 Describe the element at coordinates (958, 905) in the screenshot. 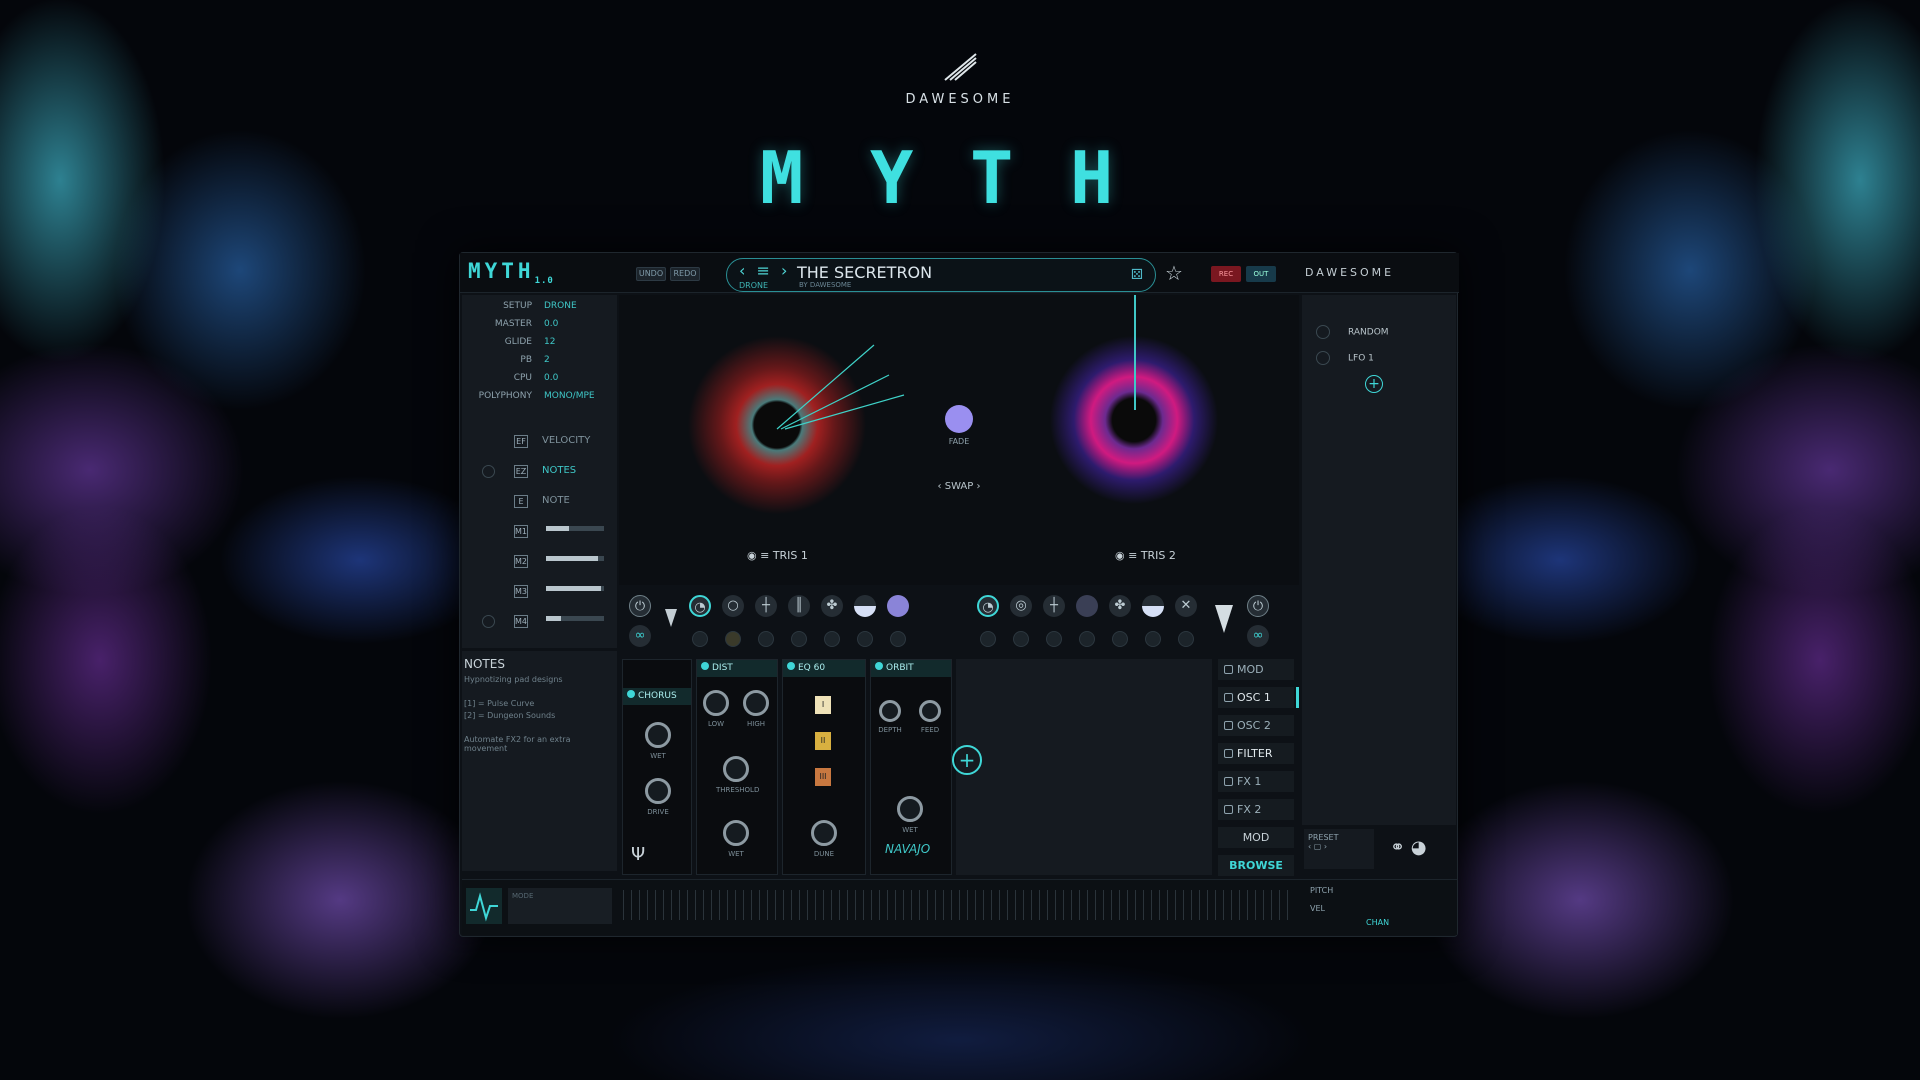

I see `keyboard-strip` at that location.